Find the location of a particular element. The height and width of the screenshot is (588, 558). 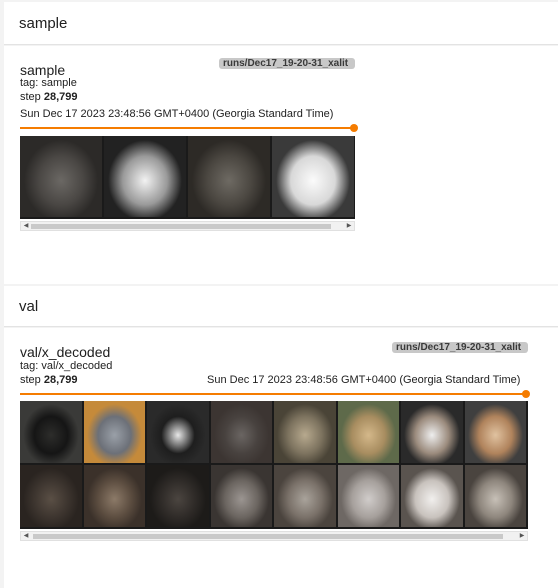

section-title: sample is located at coordinates (43, 23).